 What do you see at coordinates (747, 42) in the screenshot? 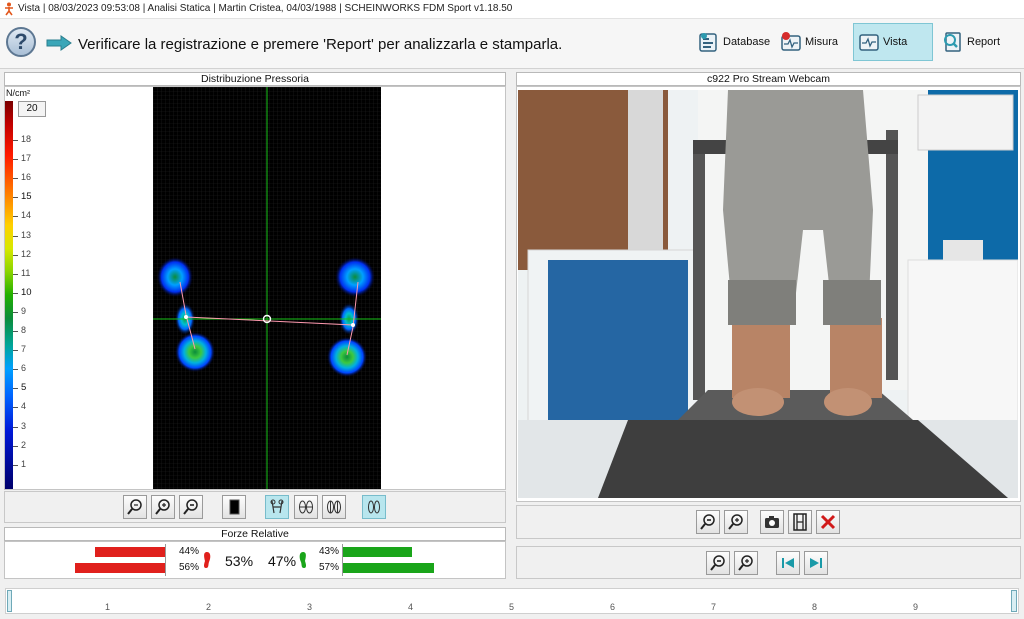
I see `database-button-label: Database` at bounding box center [747, 42].